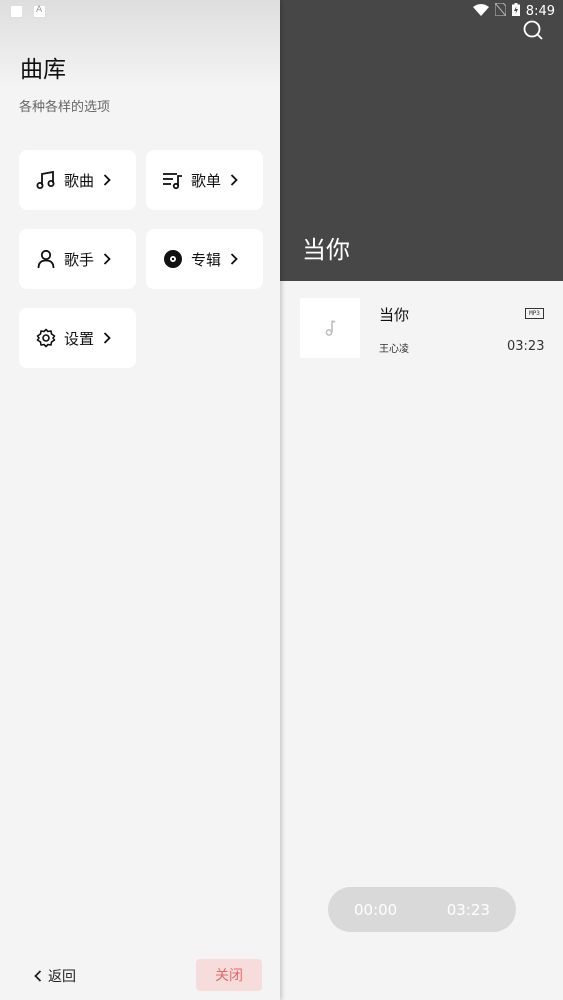 The image size is (563, 1000). I want to click on person-icon, so click(46, 259).